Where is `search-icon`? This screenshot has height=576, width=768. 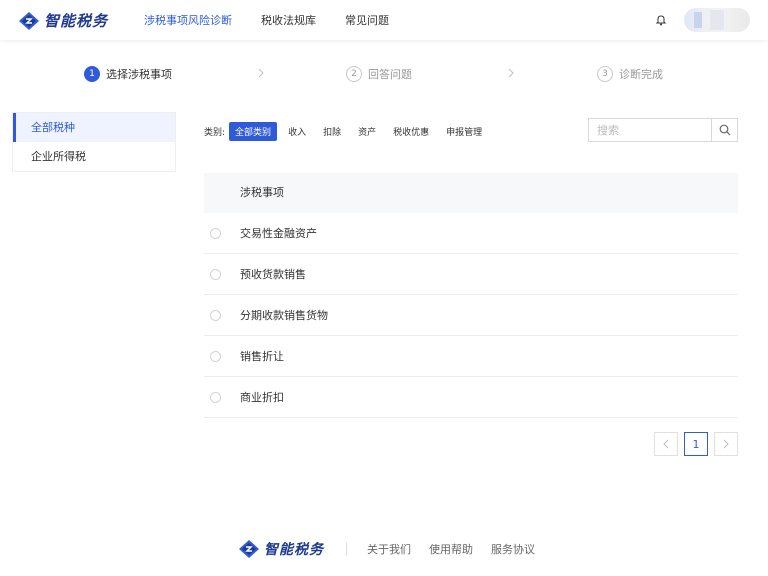
search-icon is located at coordinates (724, 130).